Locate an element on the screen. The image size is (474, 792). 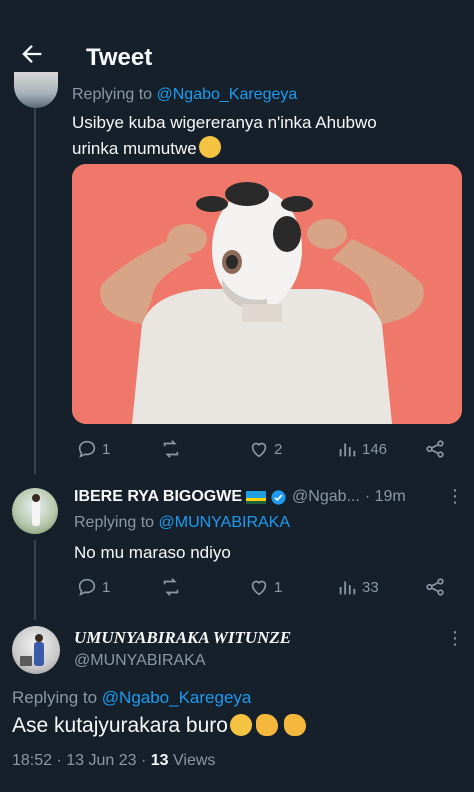
display-name: UMUNYABIRAKA WITUNZE is located at coordinates (182, 638).